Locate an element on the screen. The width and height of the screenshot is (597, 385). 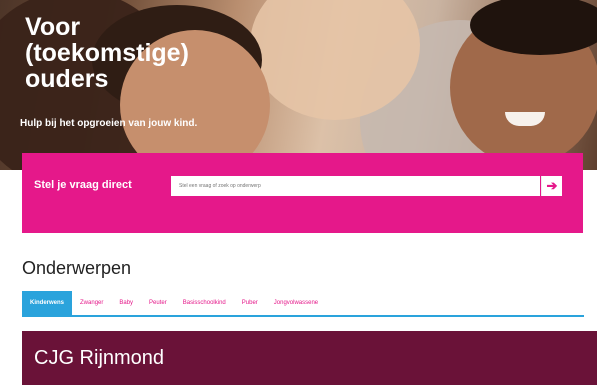
topics-title: Onderwerpen is located at coordinates (77, 268).